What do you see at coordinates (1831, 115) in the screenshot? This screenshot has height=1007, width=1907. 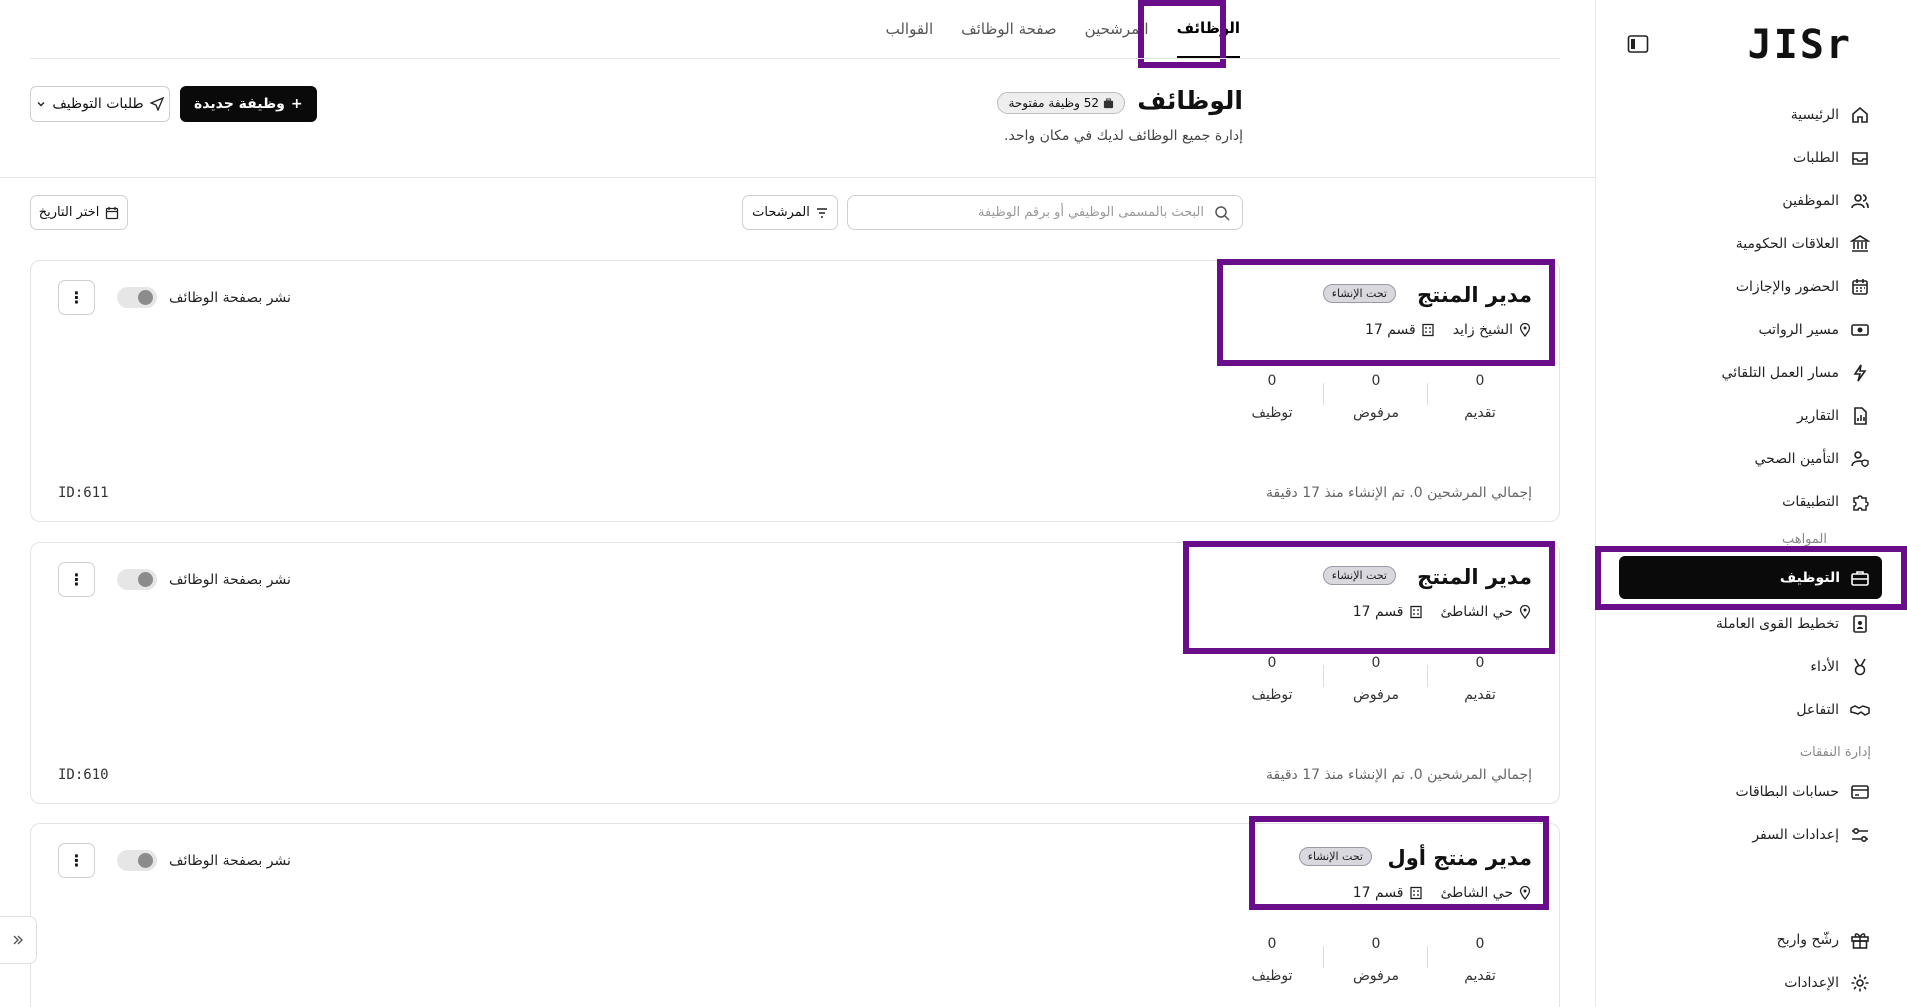 I see `sidebar-item-home: الرئيسية` at bounding box center [1831, 115].